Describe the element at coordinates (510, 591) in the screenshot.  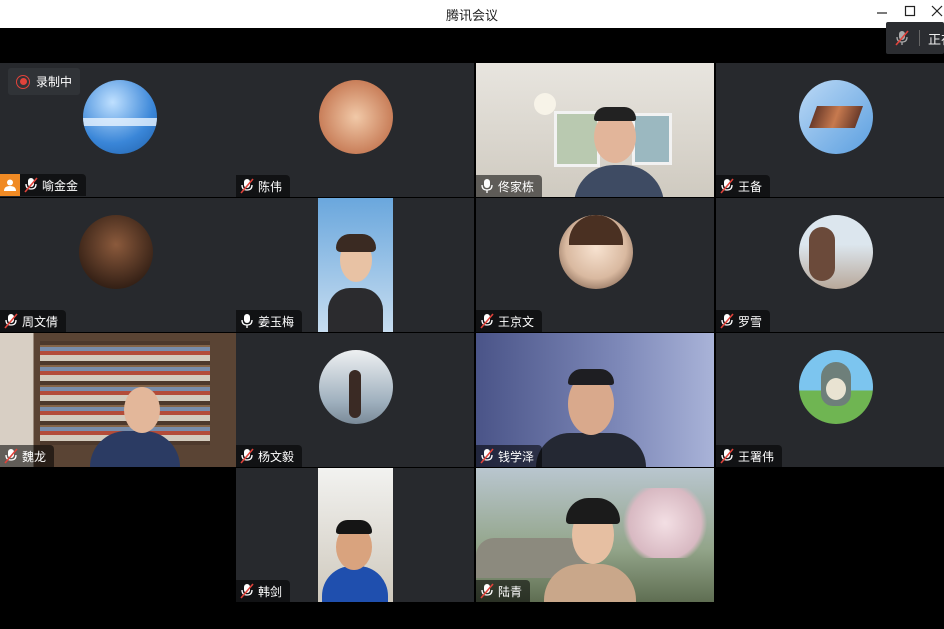
I see `participant-name: 陆青` at that location.